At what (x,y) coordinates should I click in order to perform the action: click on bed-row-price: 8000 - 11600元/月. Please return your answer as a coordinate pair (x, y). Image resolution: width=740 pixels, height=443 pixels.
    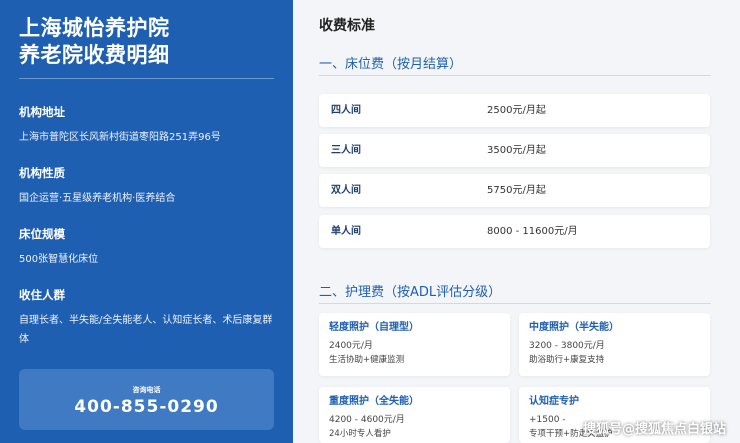
    Looking at the image, I should click on (532, 231).